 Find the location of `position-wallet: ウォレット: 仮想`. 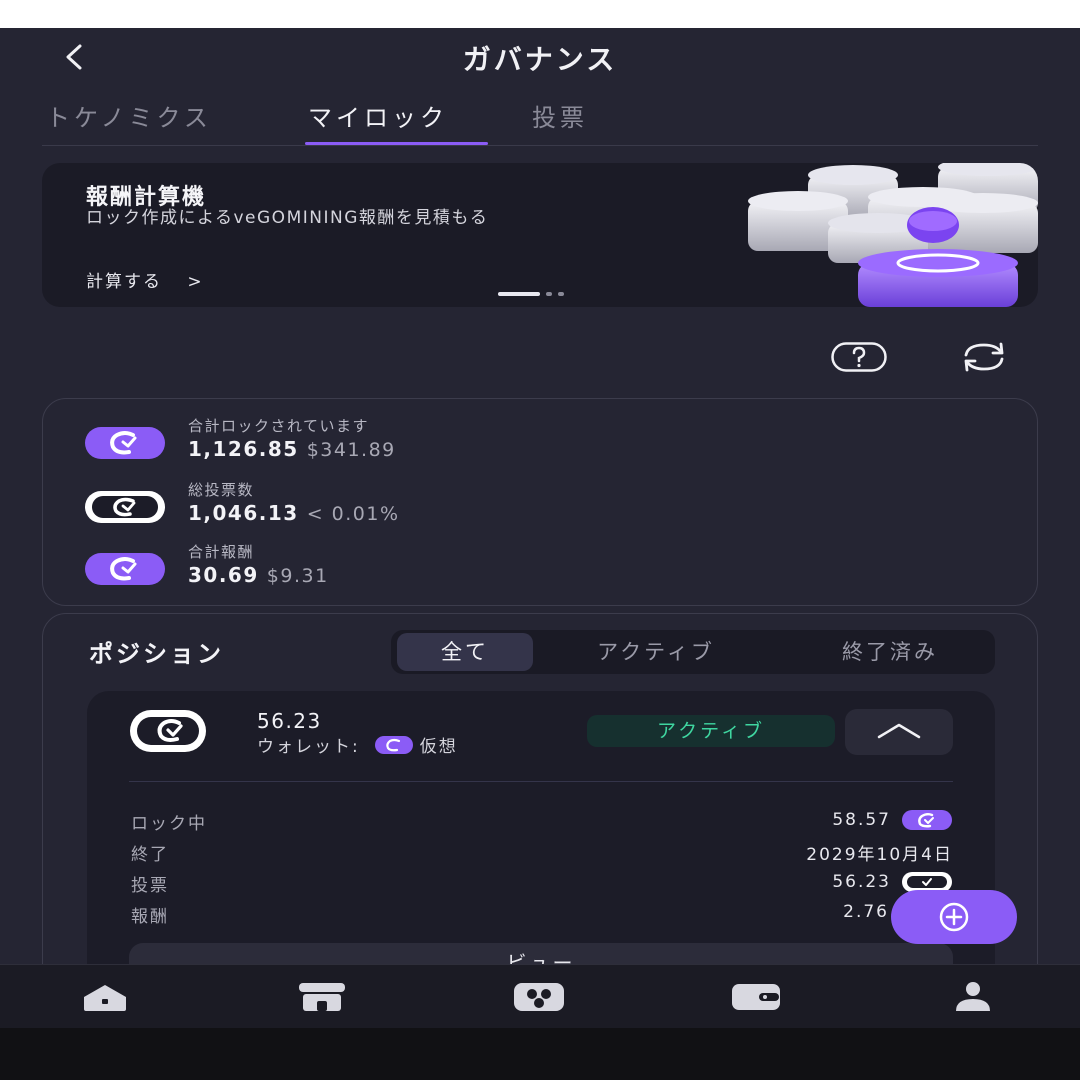

position-wallet: ウォレット: 仮想 is located at coordinates (357, 744).